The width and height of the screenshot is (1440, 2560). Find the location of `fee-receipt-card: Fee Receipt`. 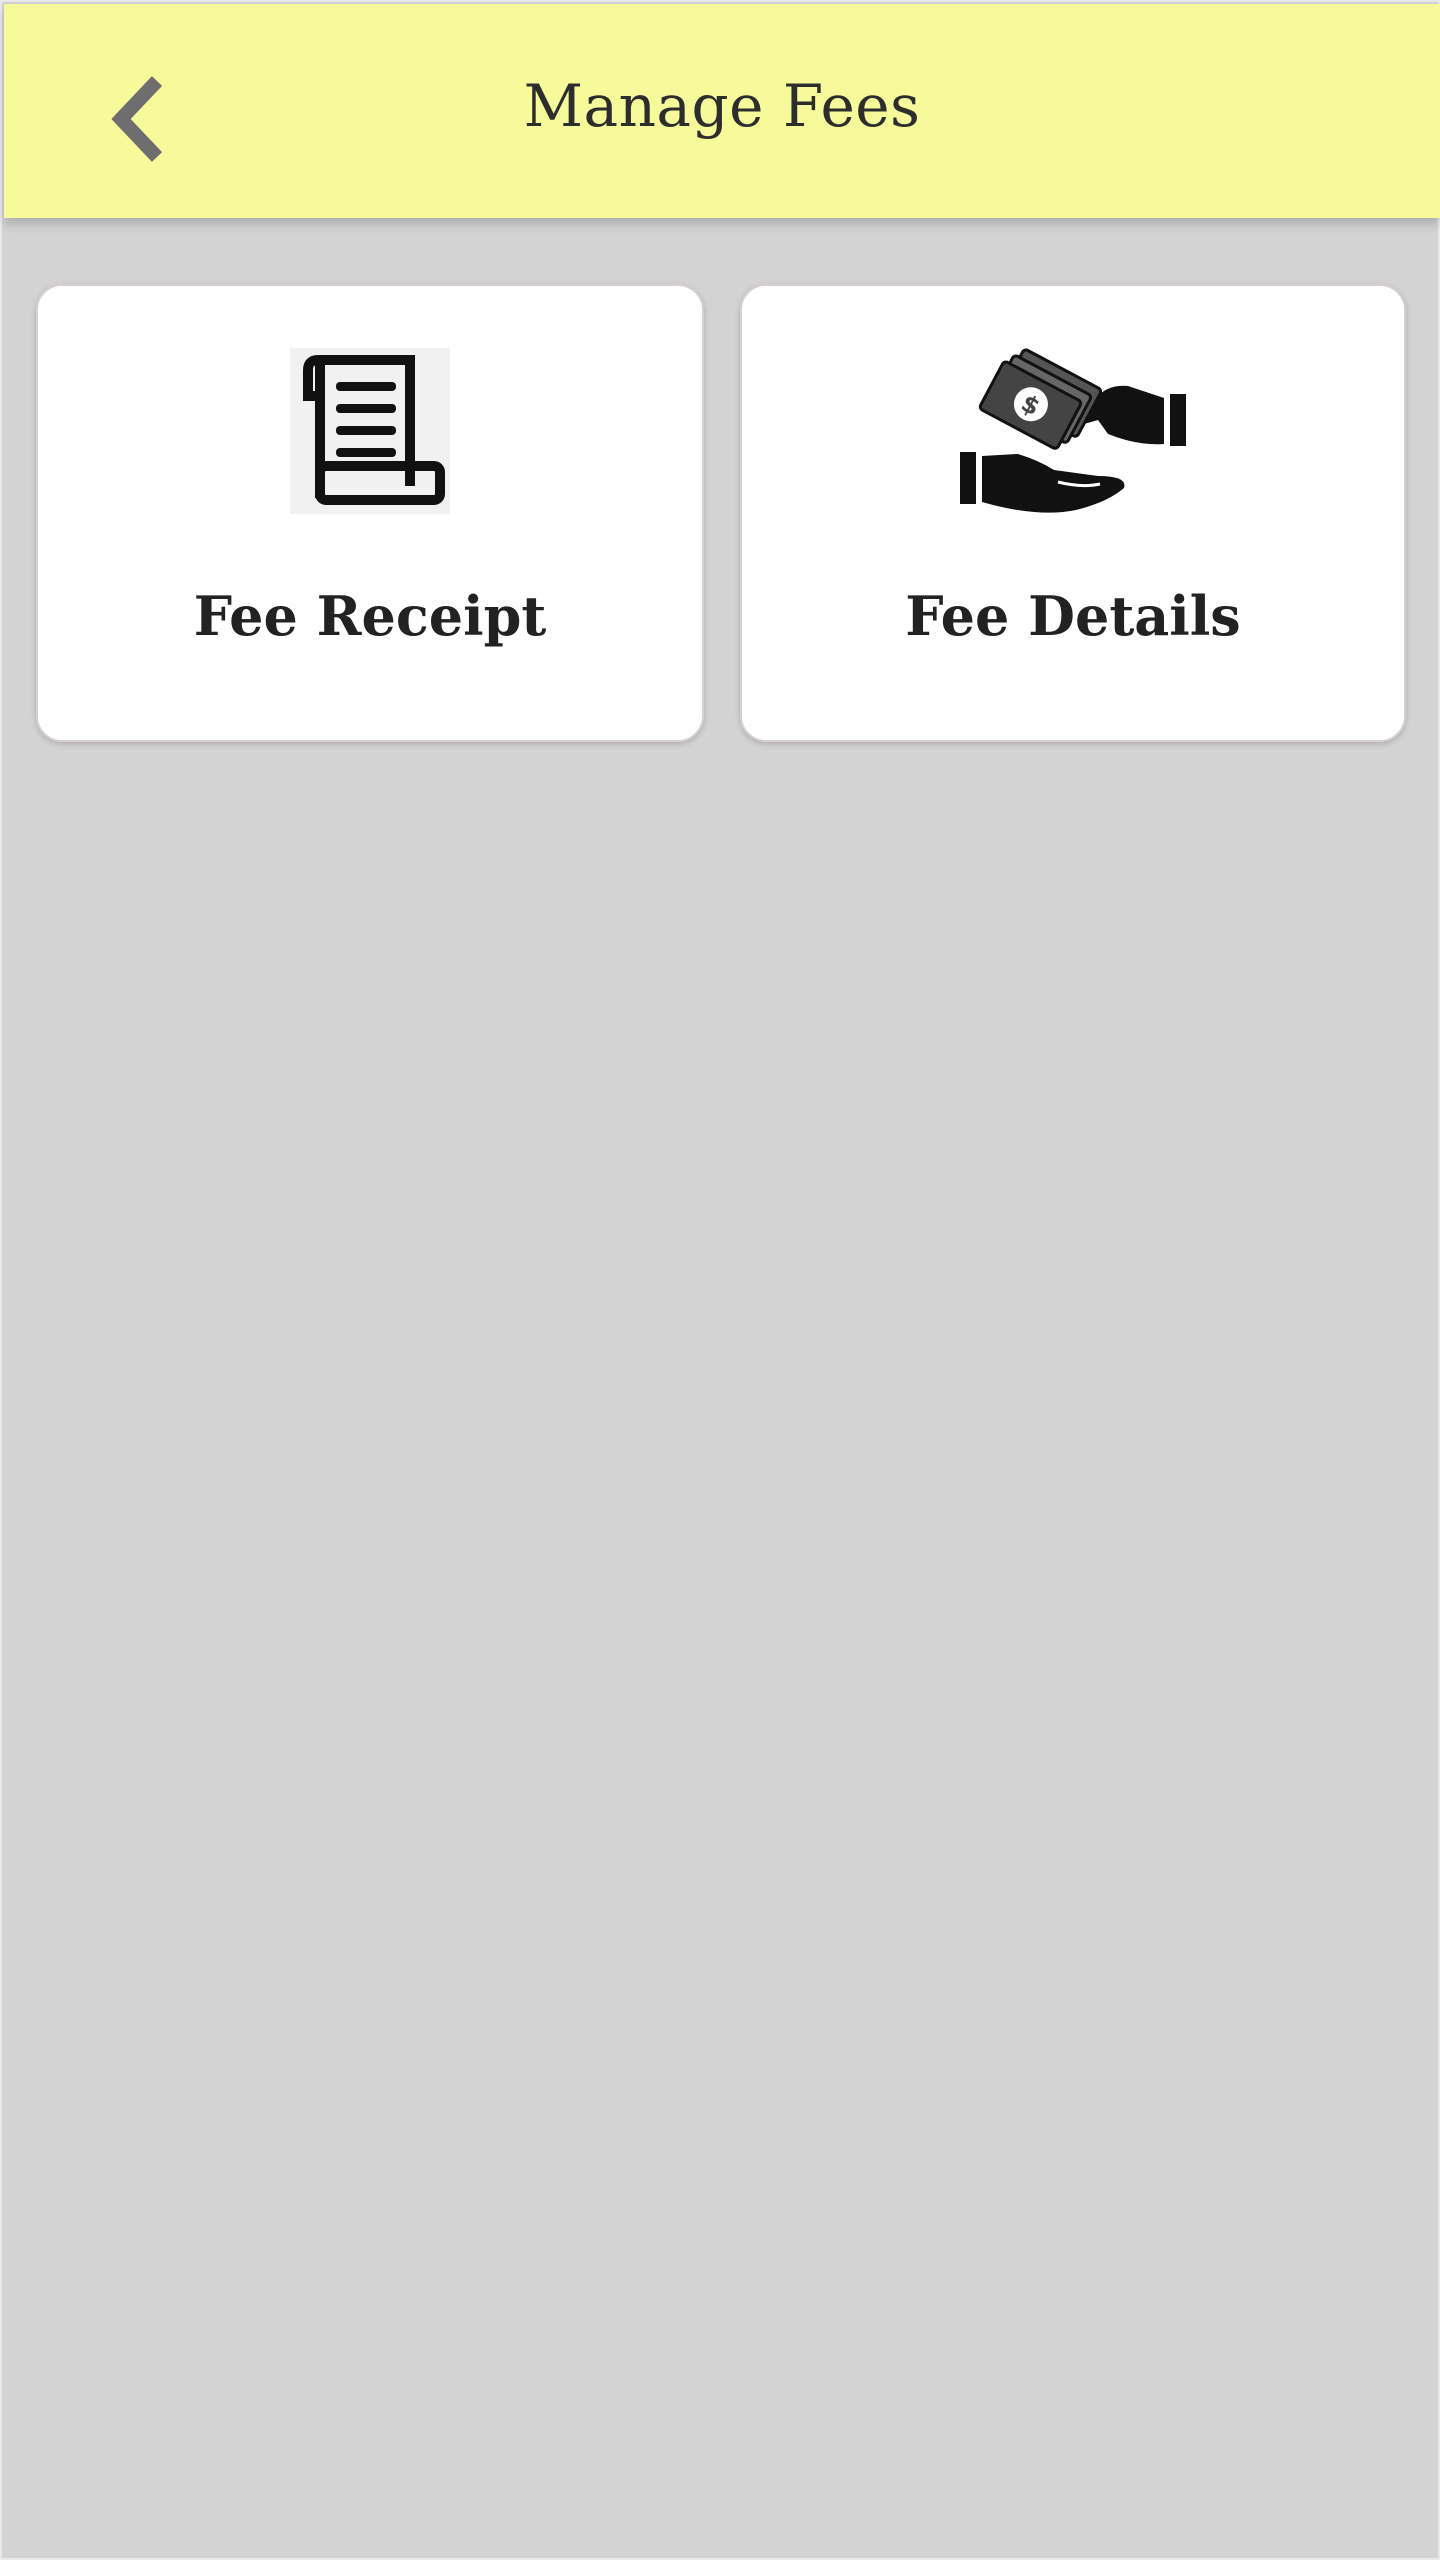

fee-receipt-card: Fee Receipt is located at coordinates (370, 513).